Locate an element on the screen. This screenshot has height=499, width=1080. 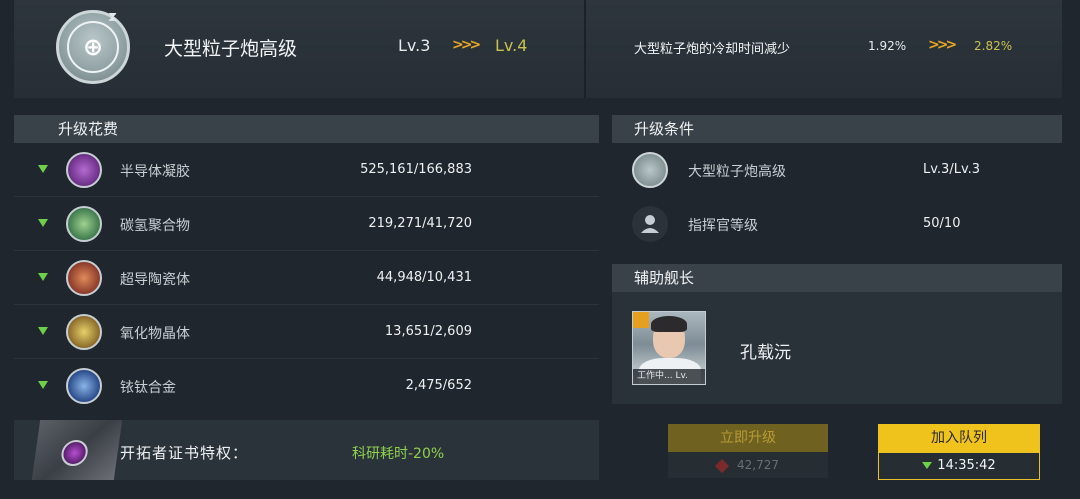
pioneer-perk-bar: 开拓者证书特权： 科研耗时-20% is located at coordinates (306, 450).